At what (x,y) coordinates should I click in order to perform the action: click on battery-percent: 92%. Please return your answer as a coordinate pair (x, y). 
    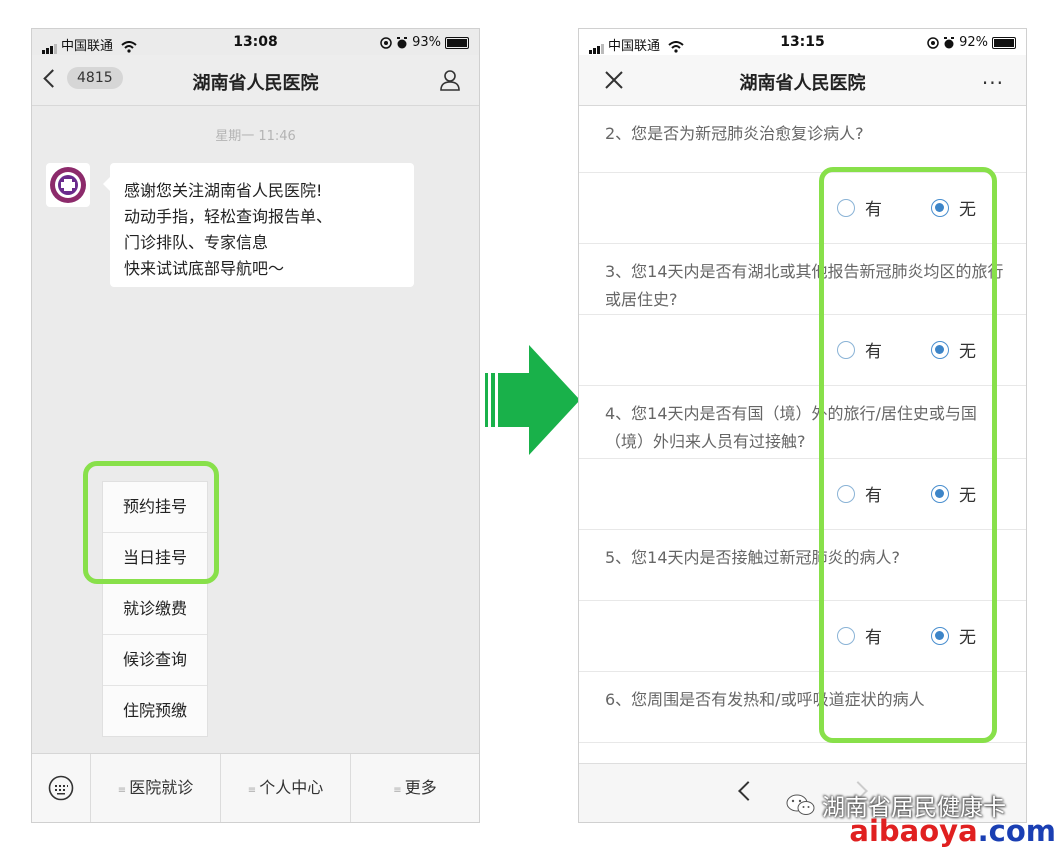
    Looking at the image, I should click on (973, 42).